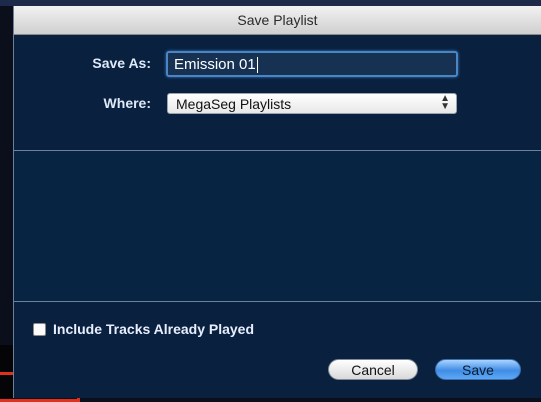 The image size is (541, 402). What do you see at coordinates (39, 329) in the screenshot?
I see `include-played-checkbox` at bounding box center [39, 329].